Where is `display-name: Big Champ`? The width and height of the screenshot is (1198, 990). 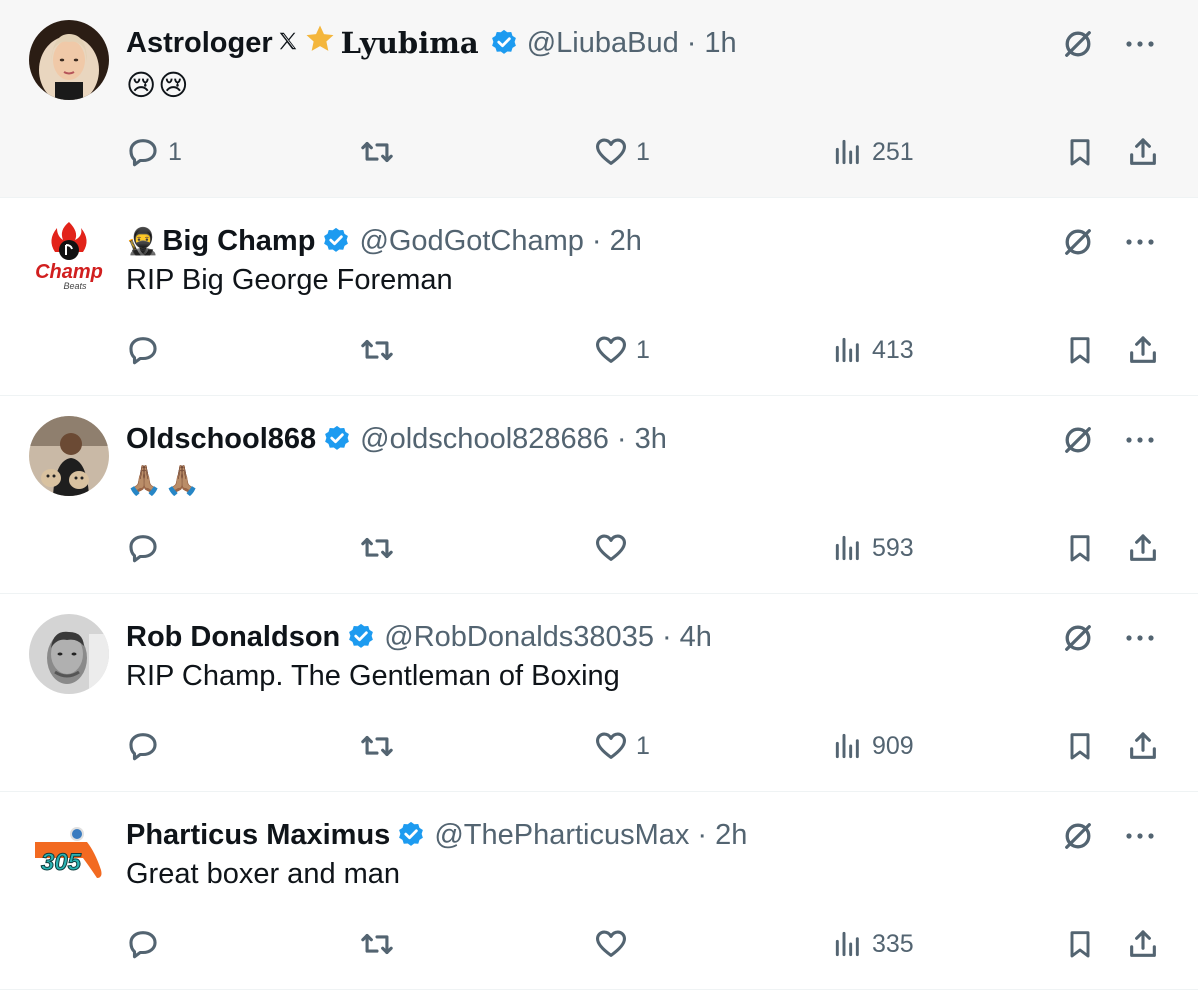
display-name: Big Champ is located at coordinates (238, 241).